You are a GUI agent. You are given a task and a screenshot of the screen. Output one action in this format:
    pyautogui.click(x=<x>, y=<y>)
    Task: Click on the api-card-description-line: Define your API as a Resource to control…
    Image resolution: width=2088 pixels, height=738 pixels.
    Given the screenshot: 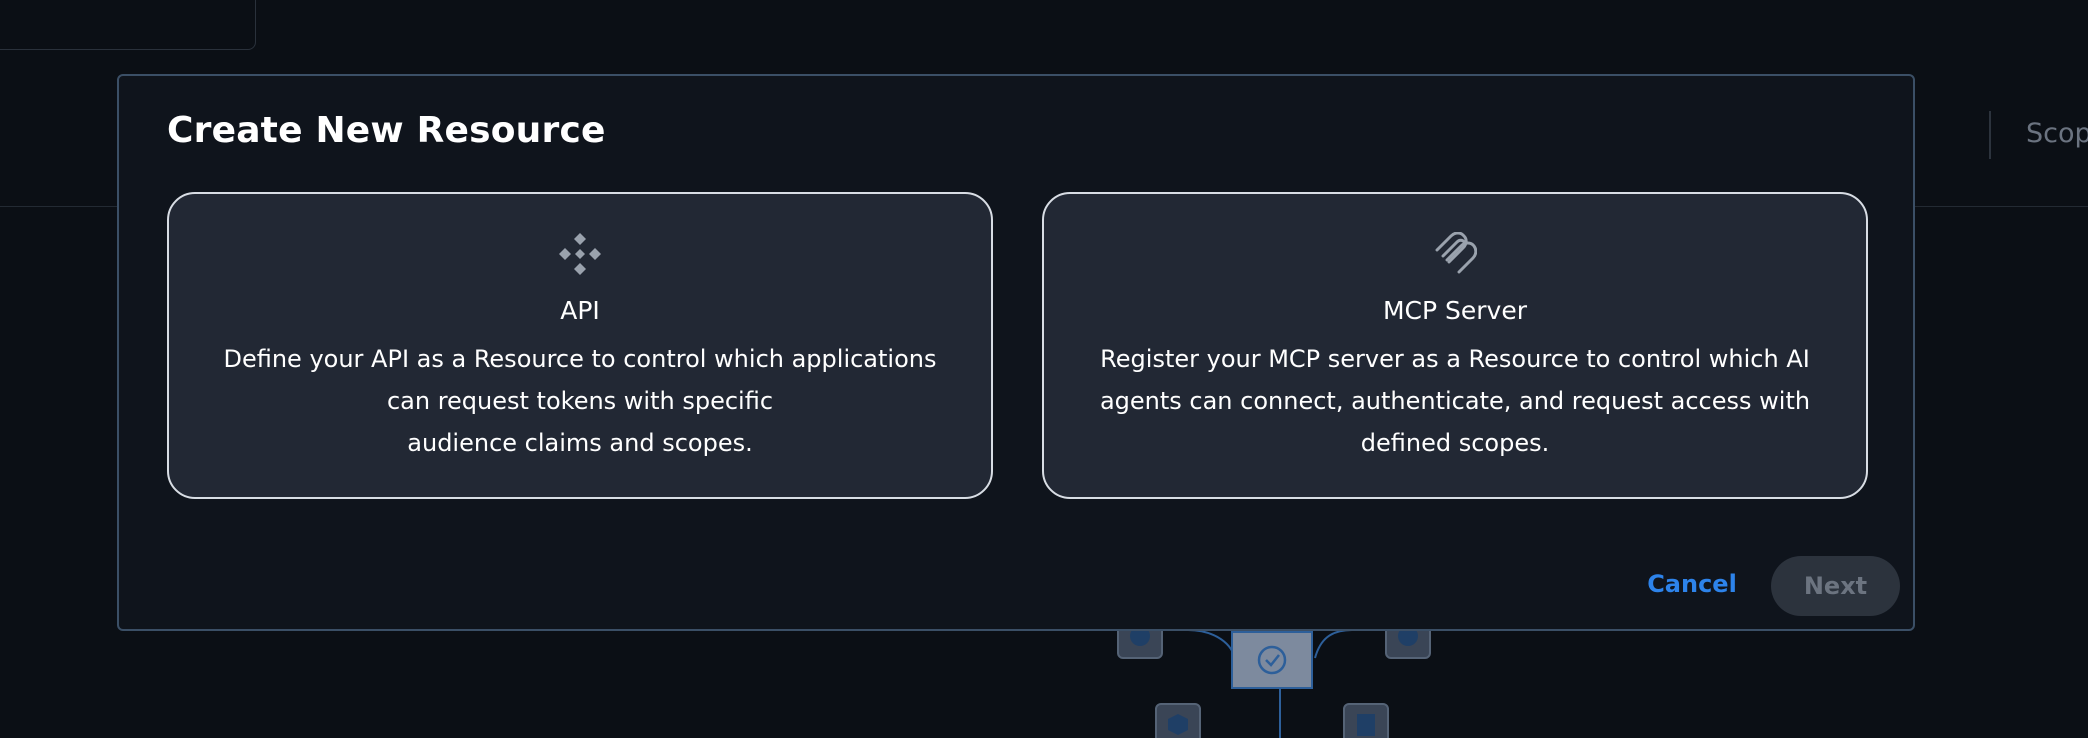 What is the action you would take?
    pyautogui.click(x=580, y=359)
    